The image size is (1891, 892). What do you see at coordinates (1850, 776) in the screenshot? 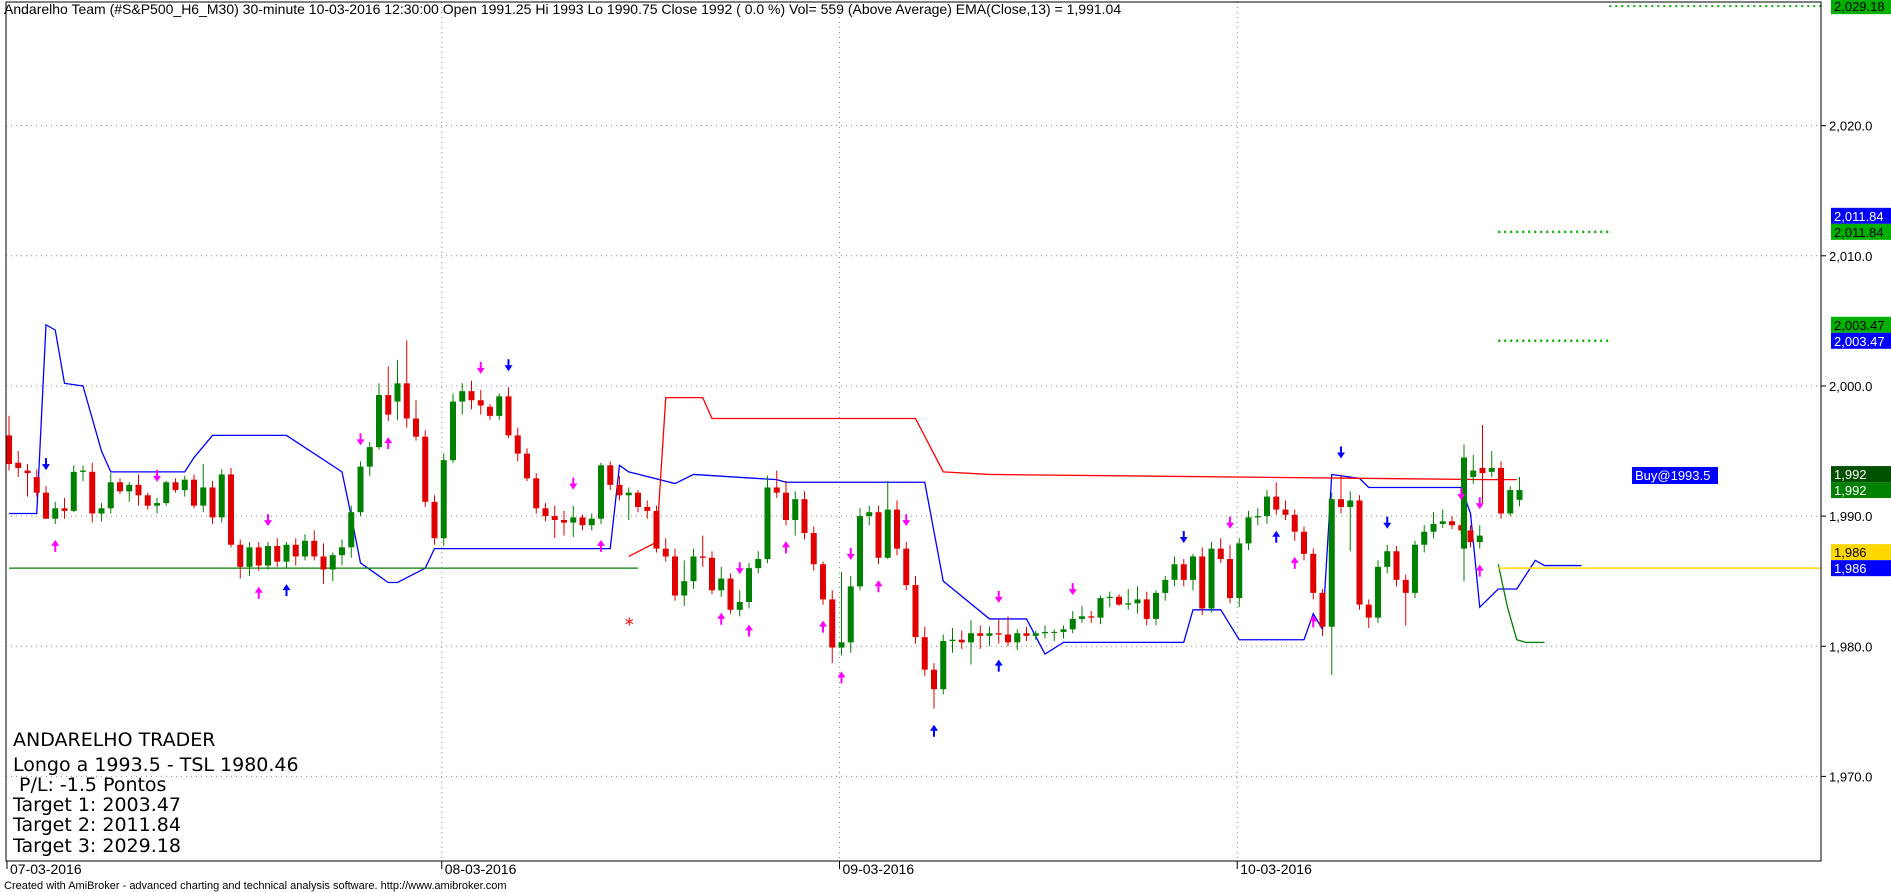
I see `y-tick-label: 1,970.0` at bounding box center [1850, 776].